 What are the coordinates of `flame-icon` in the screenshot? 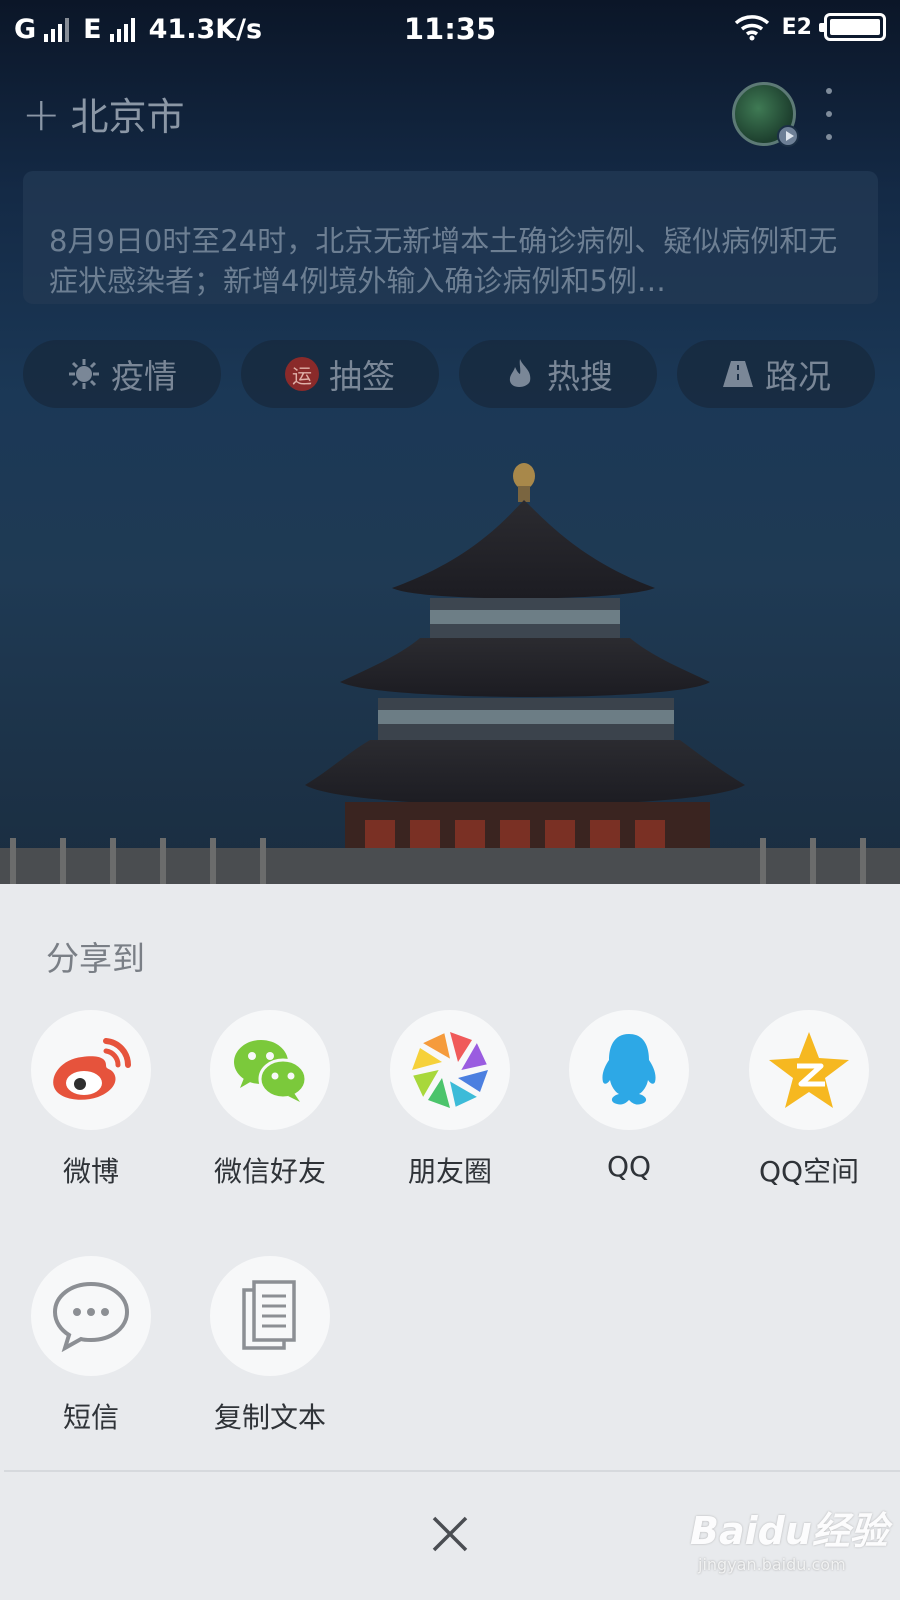 It's located at (520, 374).